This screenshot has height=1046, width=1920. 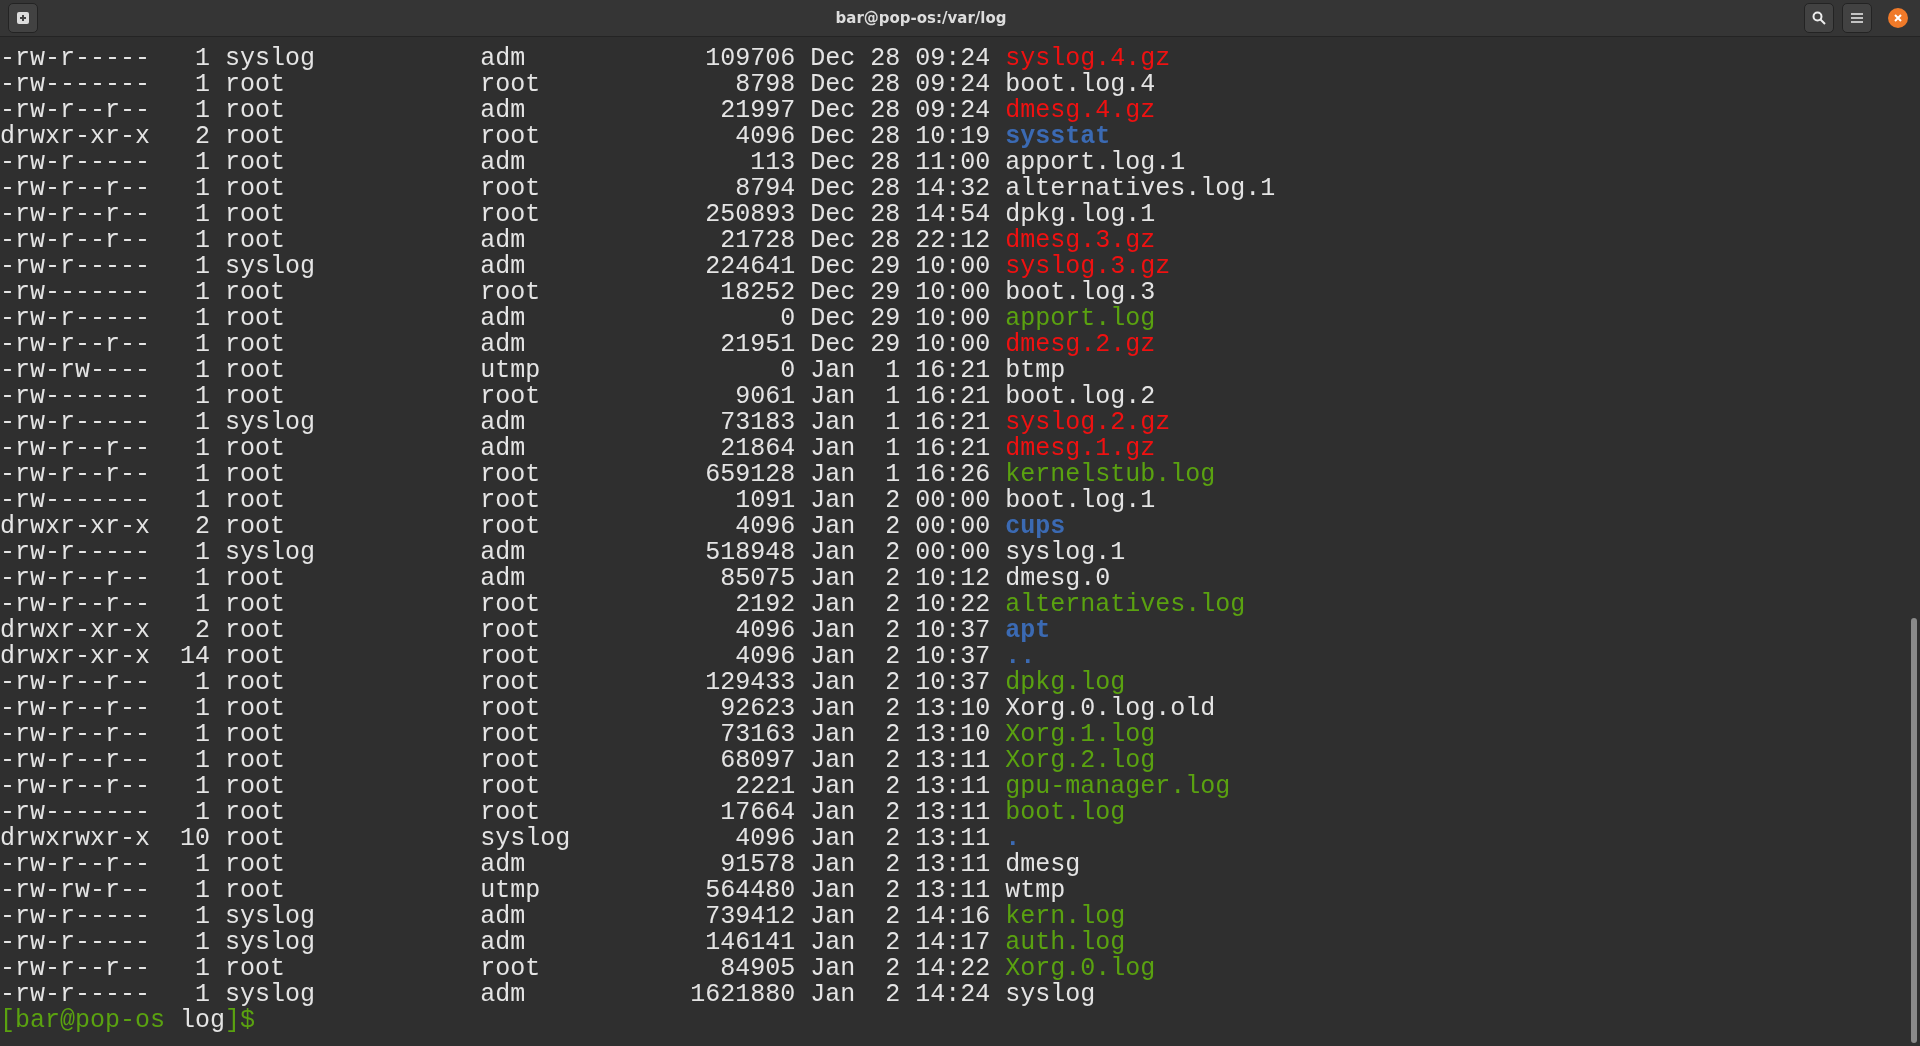 What do you see at coordinates (953, 605) in the screenshot?
I see `modified-time: 10:22` at bounding box center [953, 605].